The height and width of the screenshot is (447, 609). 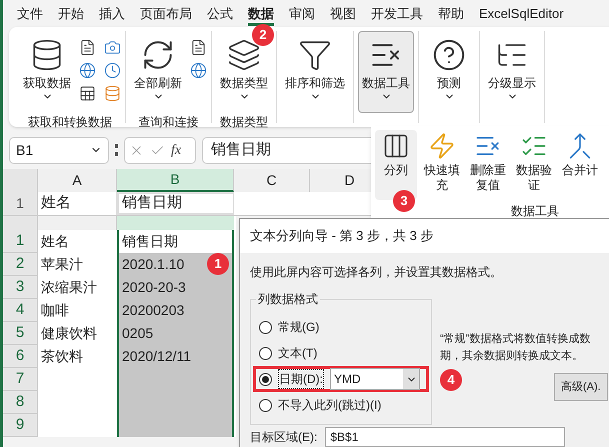 What do you see at coordinates (20, 264) in the screenshot?
I see `row-header: 2` at bounding box center [20, 264].